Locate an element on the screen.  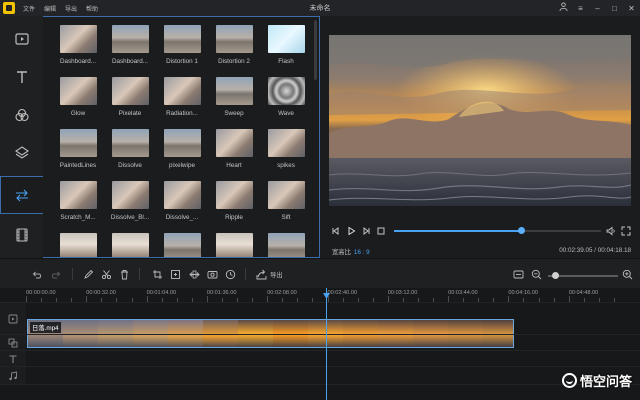
text-track is located at coordinates (320, 358).